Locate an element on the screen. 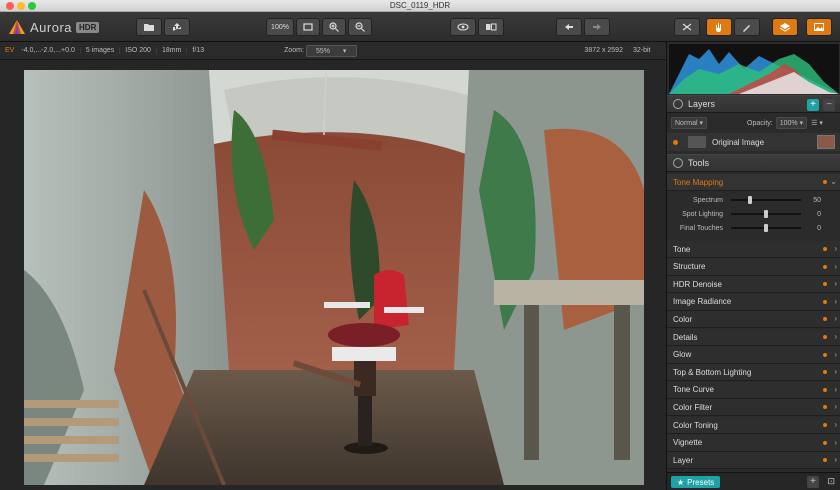  zoom-out-button is located at coordinates (360, 27).